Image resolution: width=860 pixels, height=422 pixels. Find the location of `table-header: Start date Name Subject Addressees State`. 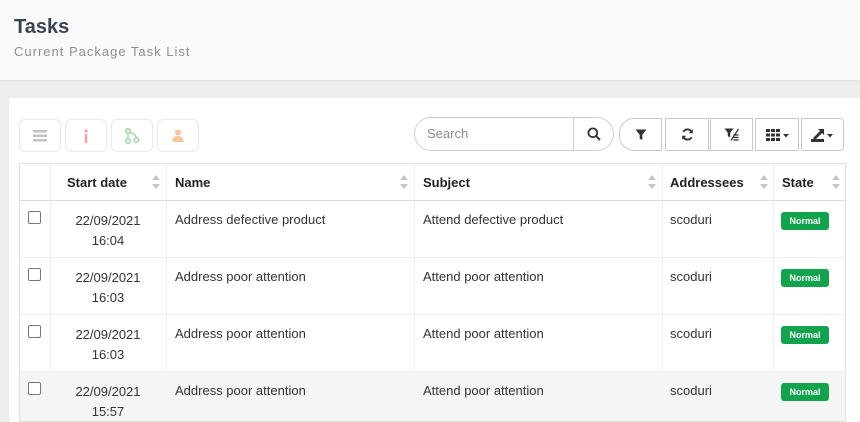

table-header: Start date Name Subject Addressees State is located at coordinates (432, 182).